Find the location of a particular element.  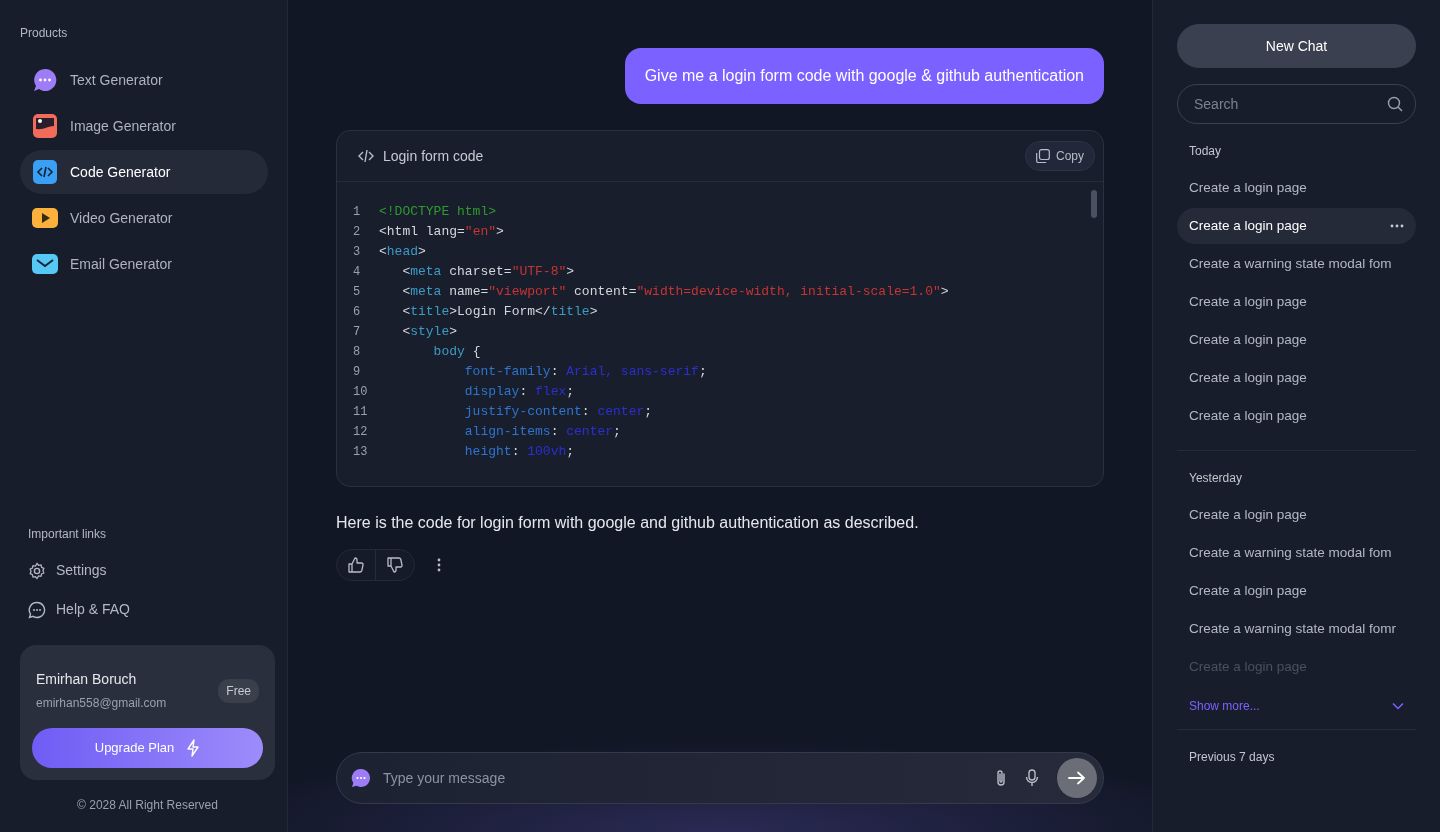

code-line: <head> is located at coordinates (402, 252).